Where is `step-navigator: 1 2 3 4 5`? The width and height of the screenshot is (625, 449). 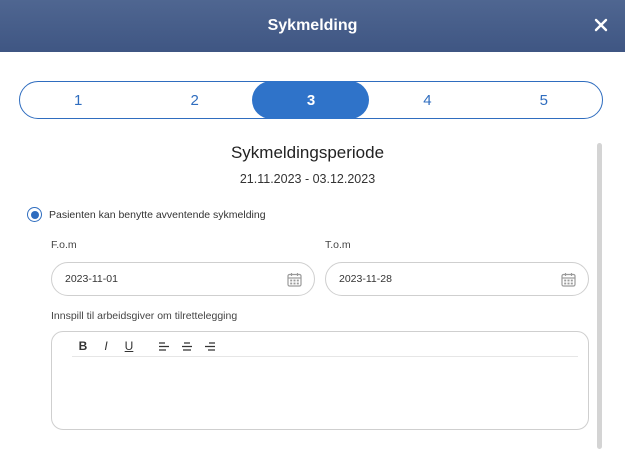 step-navigator: 1 2 3 4 5 is located at coordinates (311, 100).